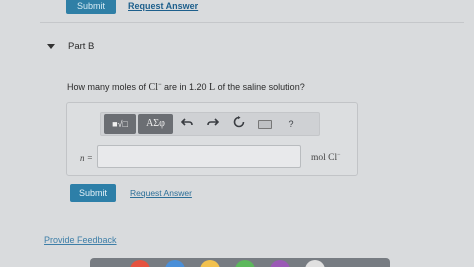 The width and height of the screenshot is (474, 267). Describe the element at coordinates (291, 124) in the screenshot. I see `help-icon: ?` at that location.